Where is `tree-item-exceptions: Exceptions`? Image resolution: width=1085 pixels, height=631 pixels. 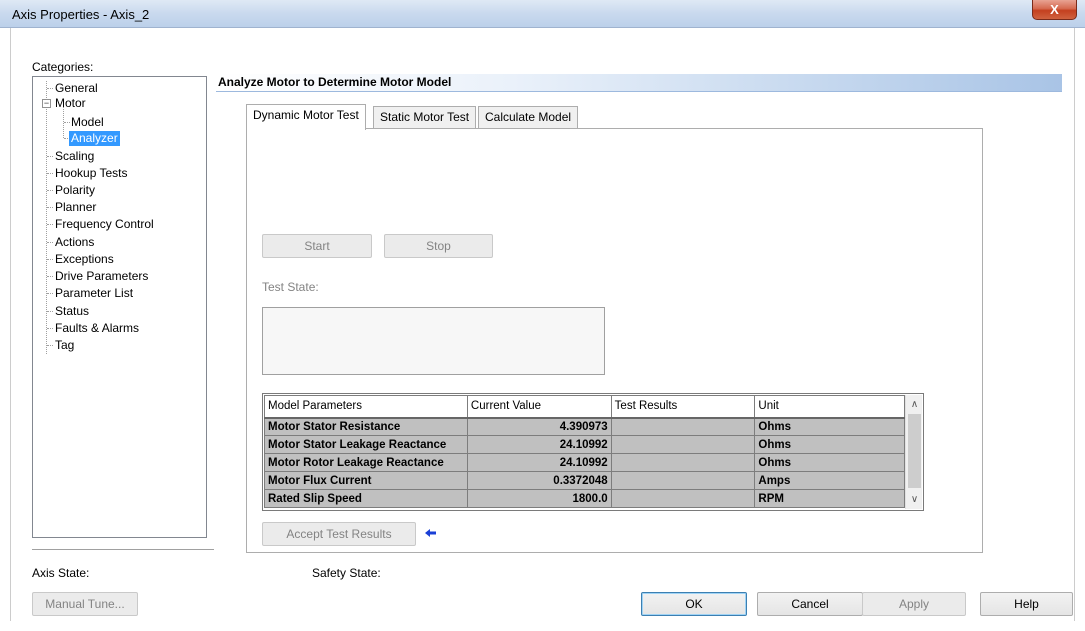
tree-item-exceptions: Exceptions is located at coordinates (84, 259).